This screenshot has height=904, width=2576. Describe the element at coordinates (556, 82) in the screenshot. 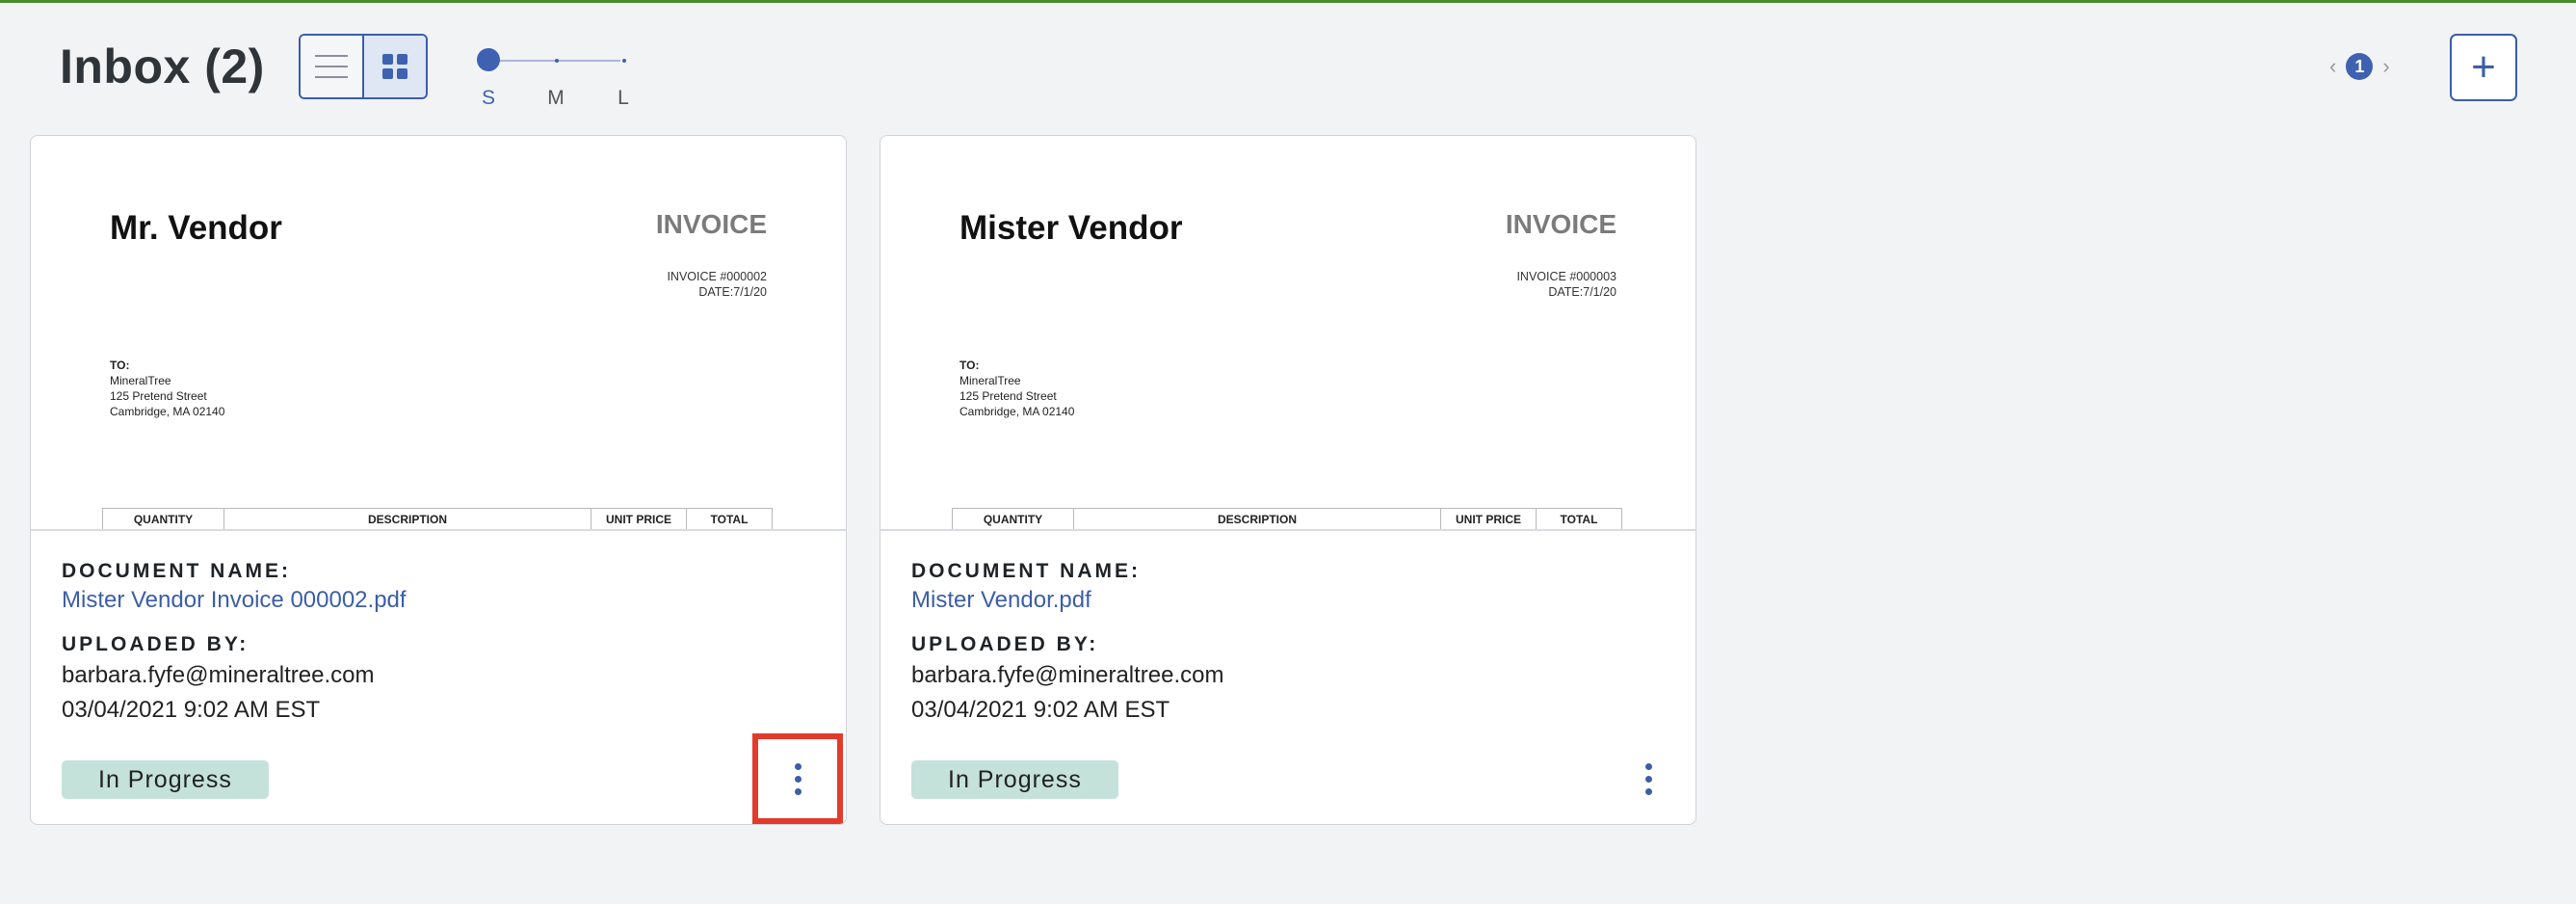

I see `thumbnail-size-slider: S M L` at that location.